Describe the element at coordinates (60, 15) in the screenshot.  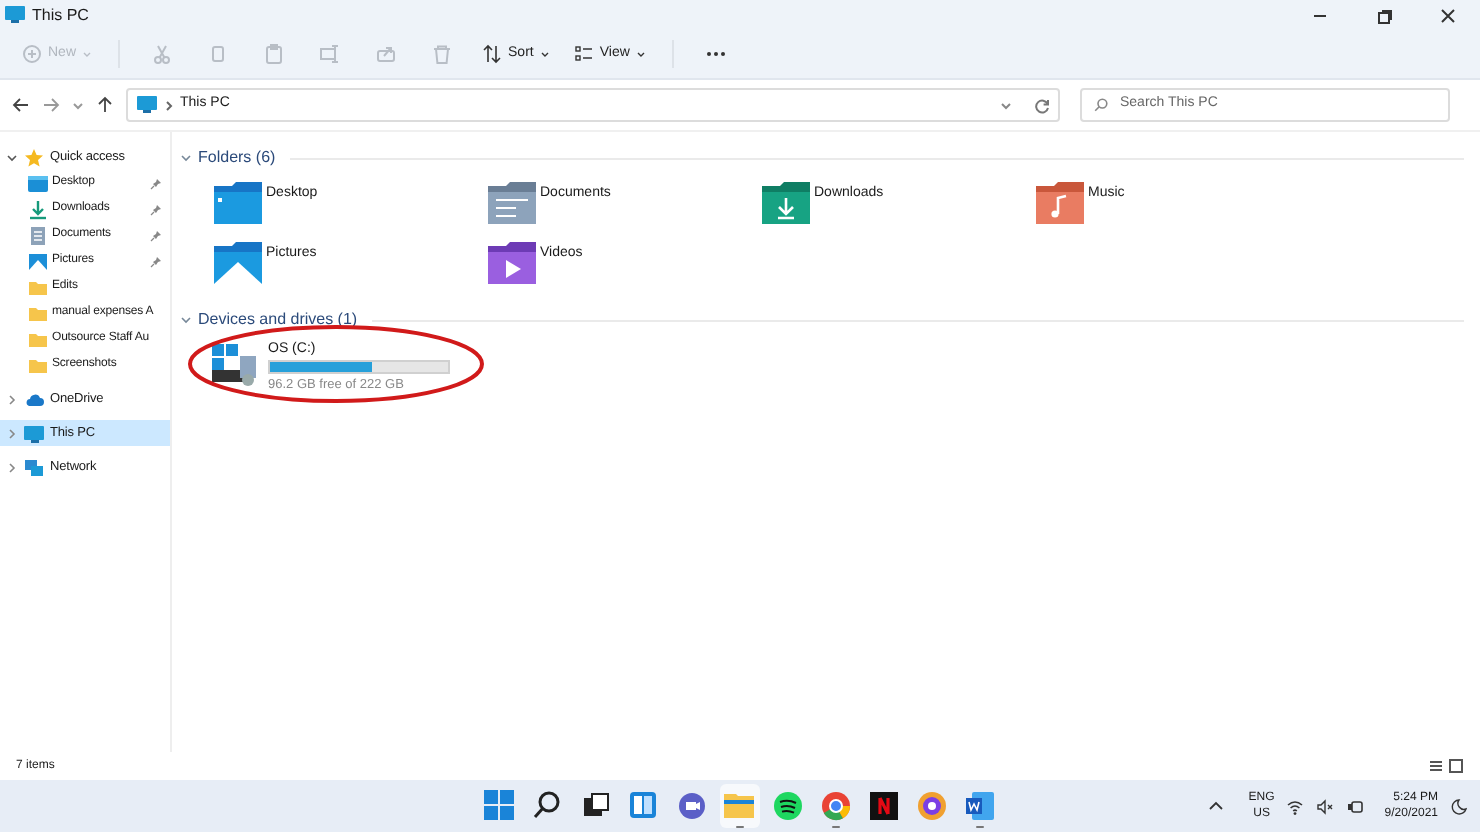
I see `window-title: This PC` at that location.